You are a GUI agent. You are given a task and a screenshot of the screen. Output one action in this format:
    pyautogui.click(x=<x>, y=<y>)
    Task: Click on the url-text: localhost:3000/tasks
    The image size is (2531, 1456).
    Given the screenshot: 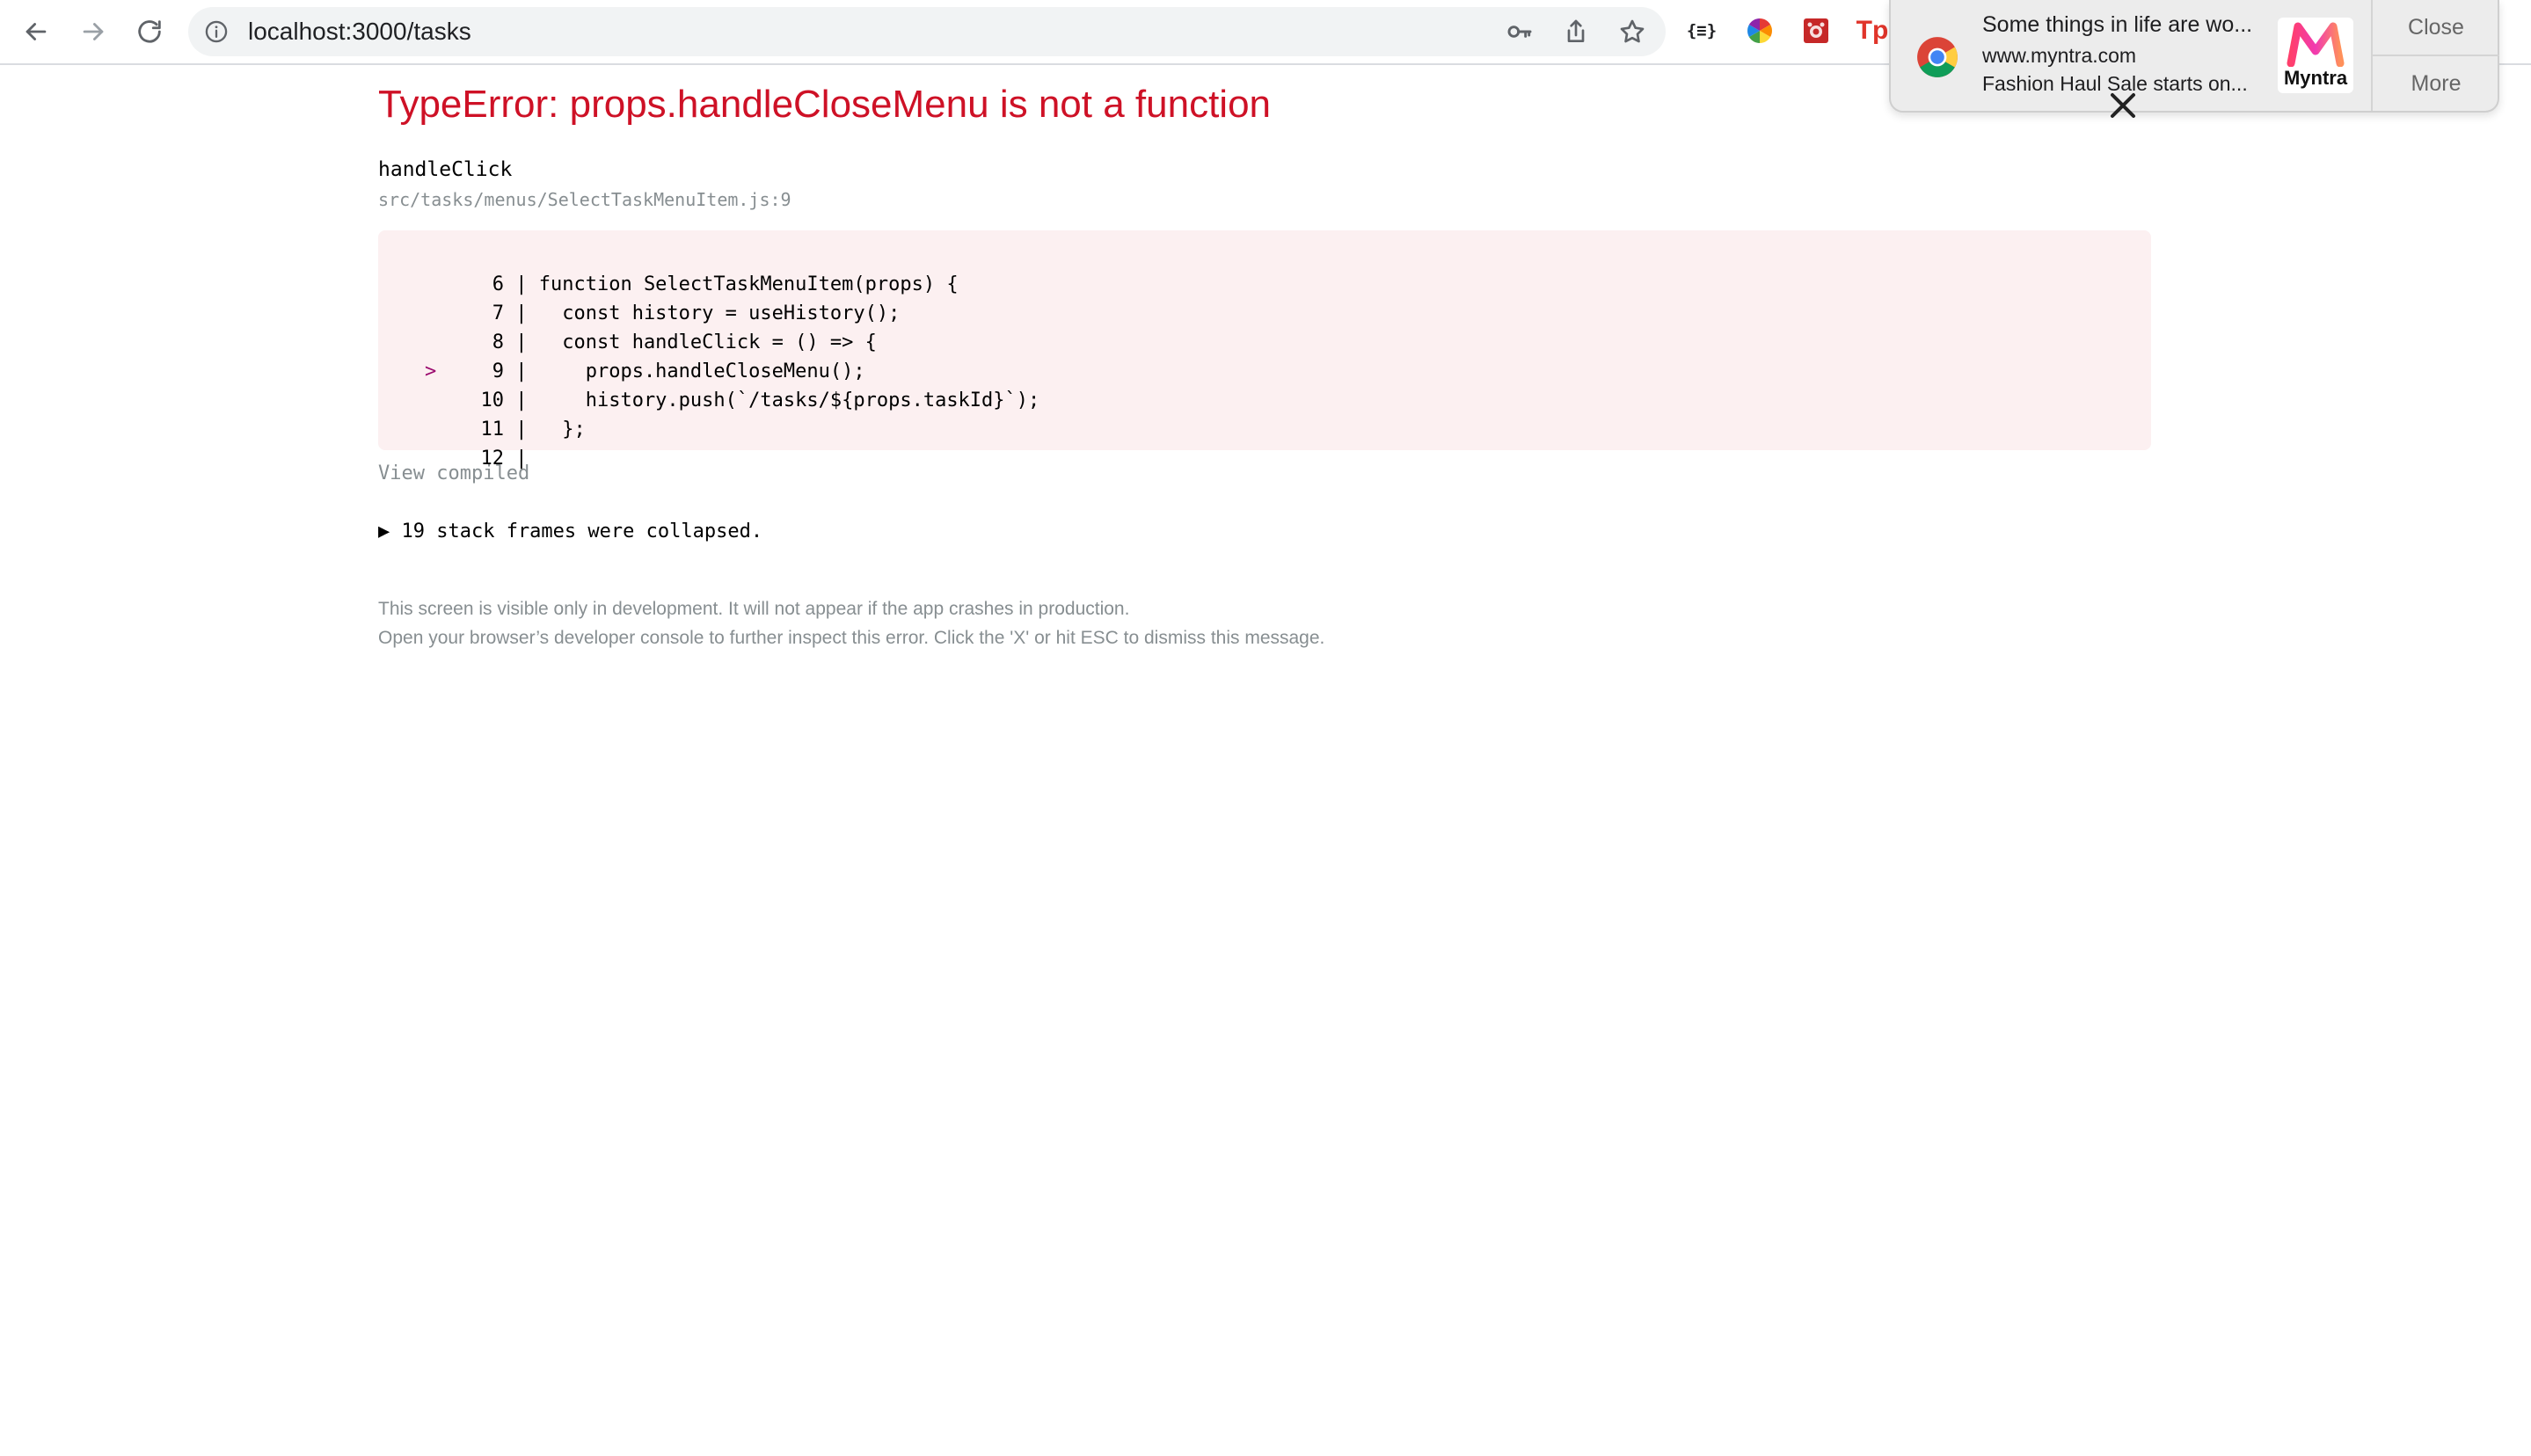 What is the action you would take?
    pyautogui.click(x=359, y=31)
    